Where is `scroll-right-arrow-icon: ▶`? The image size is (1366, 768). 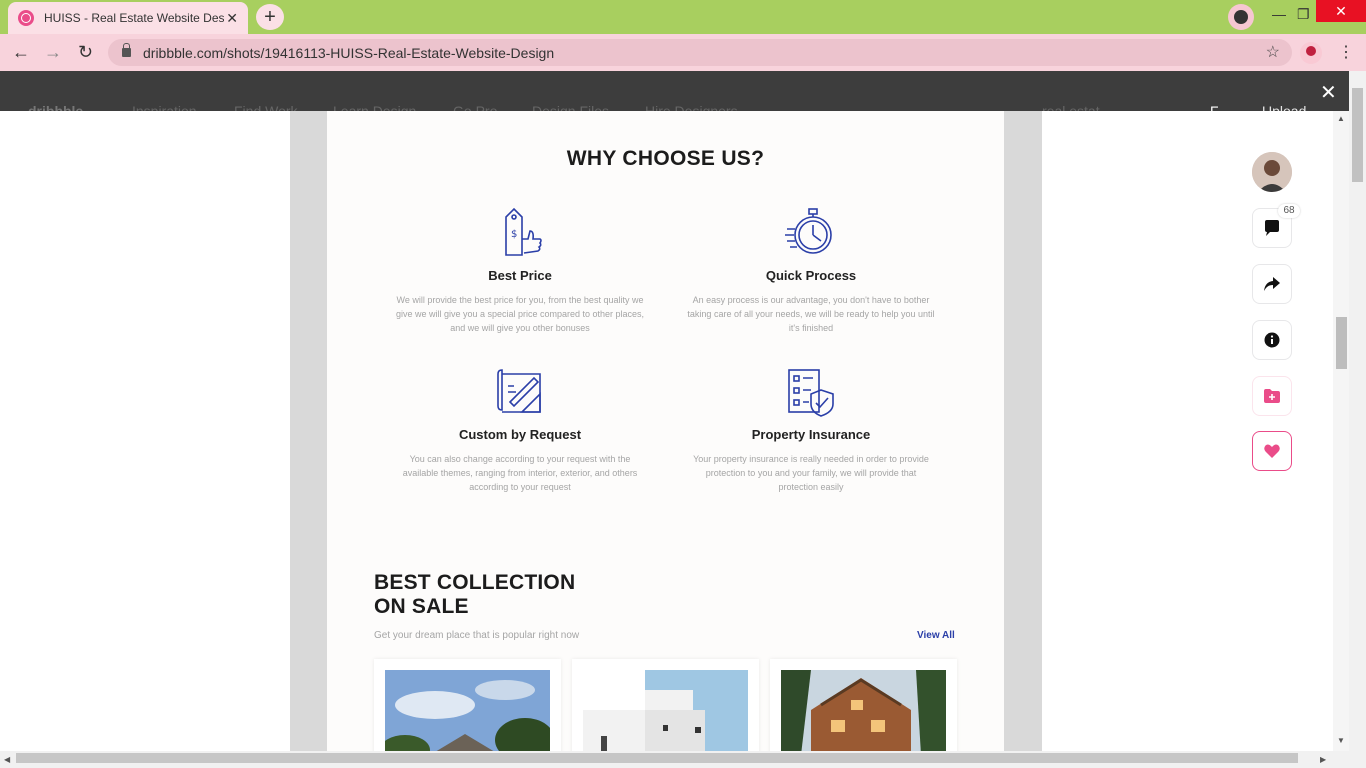
scroll-right-arrow-icon: ▶ is located at coordinates (1323, 759).